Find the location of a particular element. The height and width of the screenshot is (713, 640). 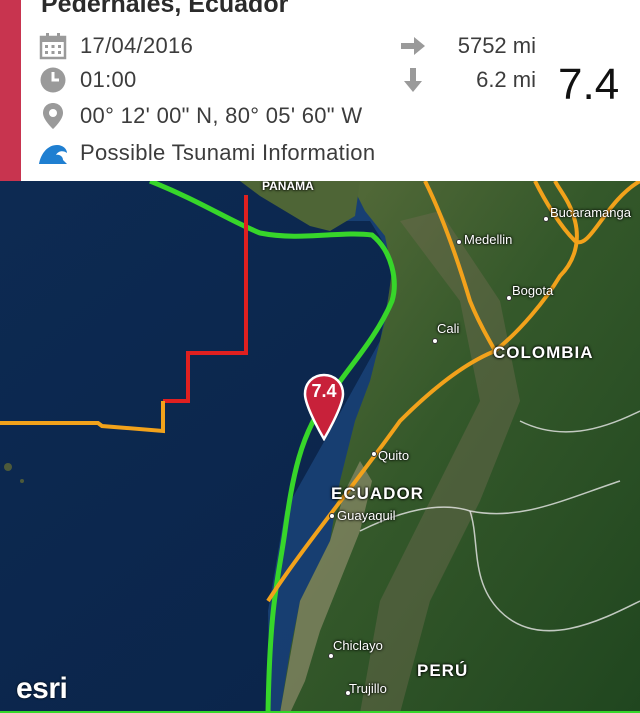

date-value: 17/04/2016 is located at coordinates (137, 45).